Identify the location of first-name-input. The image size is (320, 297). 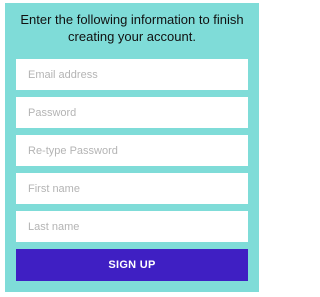
(132, 188).